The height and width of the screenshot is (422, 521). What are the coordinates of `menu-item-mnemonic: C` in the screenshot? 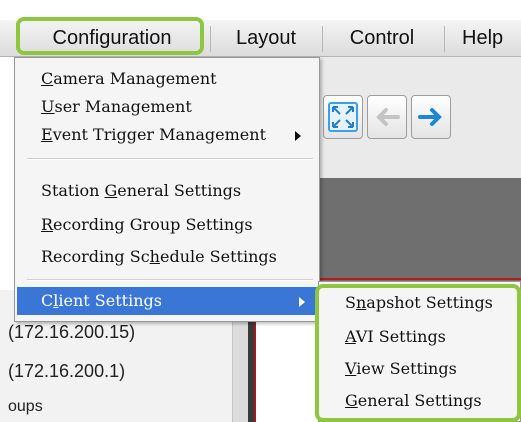 It's located at (47, 78).